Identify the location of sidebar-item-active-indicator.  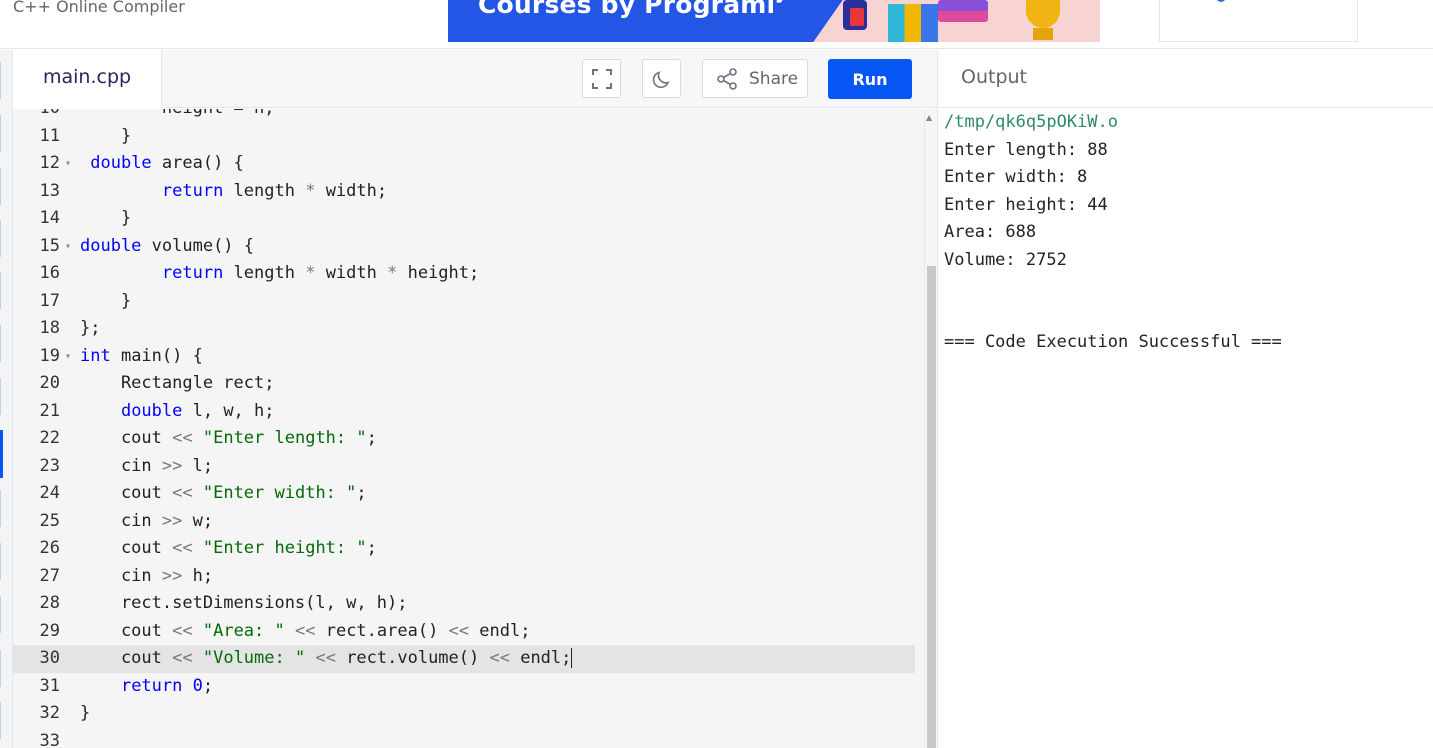
(1, 454).